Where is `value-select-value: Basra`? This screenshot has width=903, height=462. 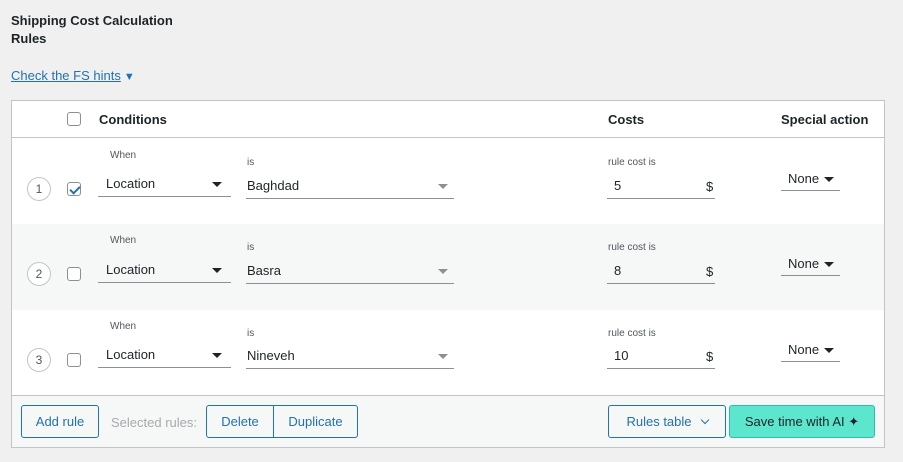 value-select-value: Basra is located at coordinates (264, 270).